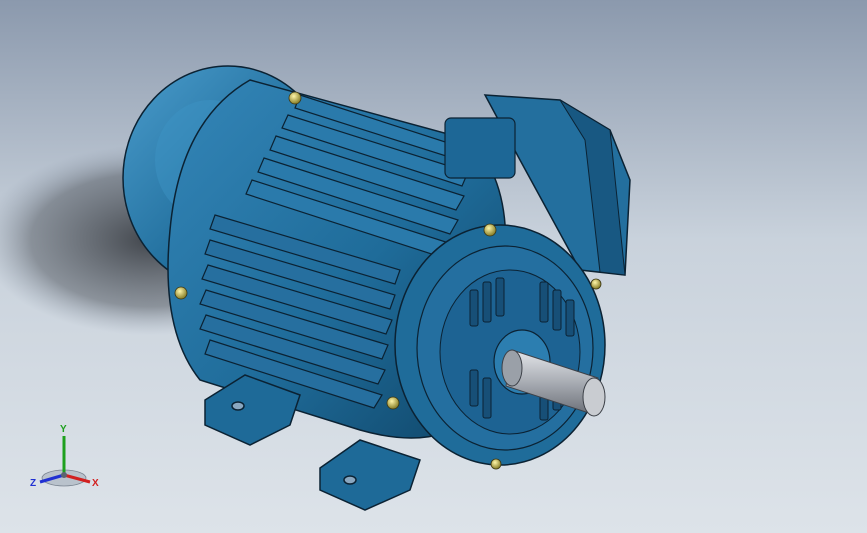 The width and height of the screenshot is (867, 533). I want to click on triad-z-label: Z, so click(33, 483).